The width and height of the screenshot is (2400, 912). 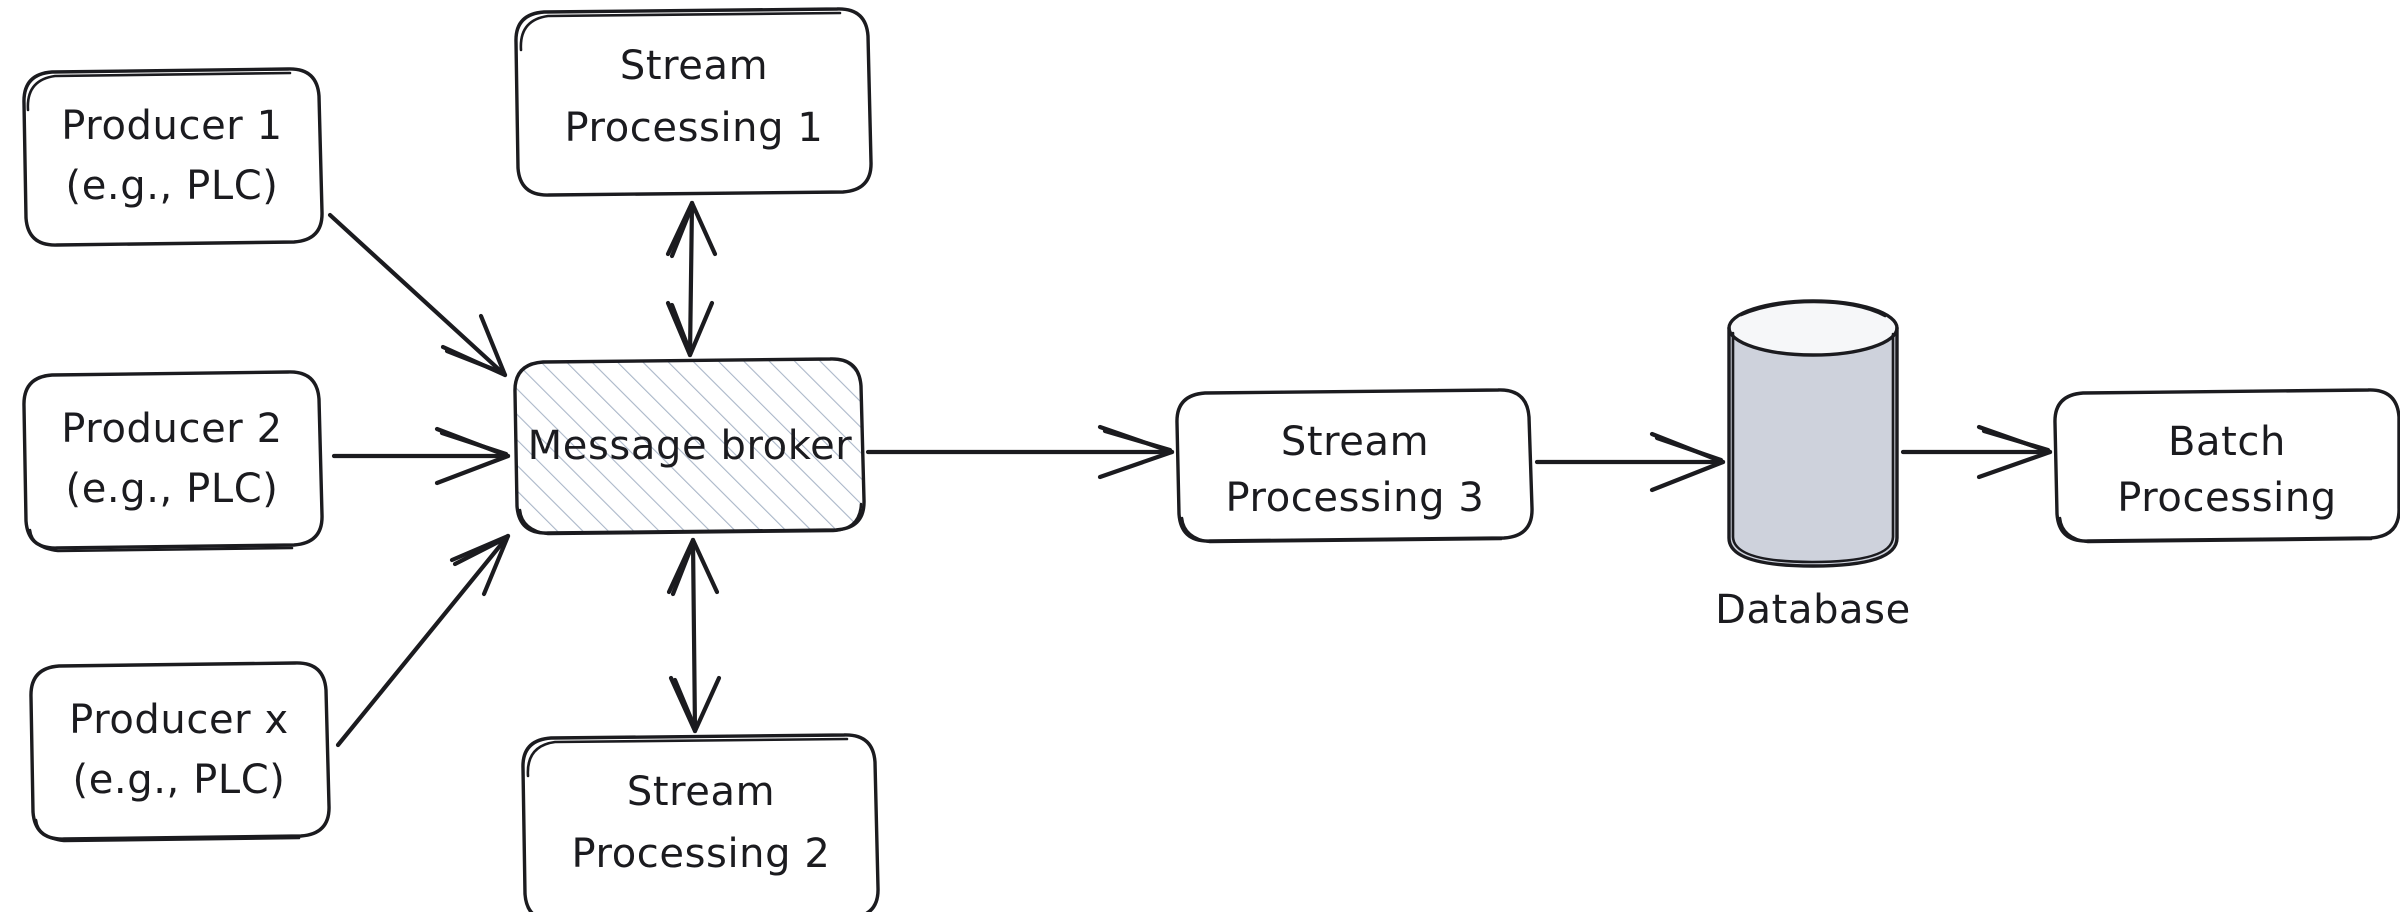 I want to click on stream-processing-3-line2: Processing 3, so click(x=1355, y=498).